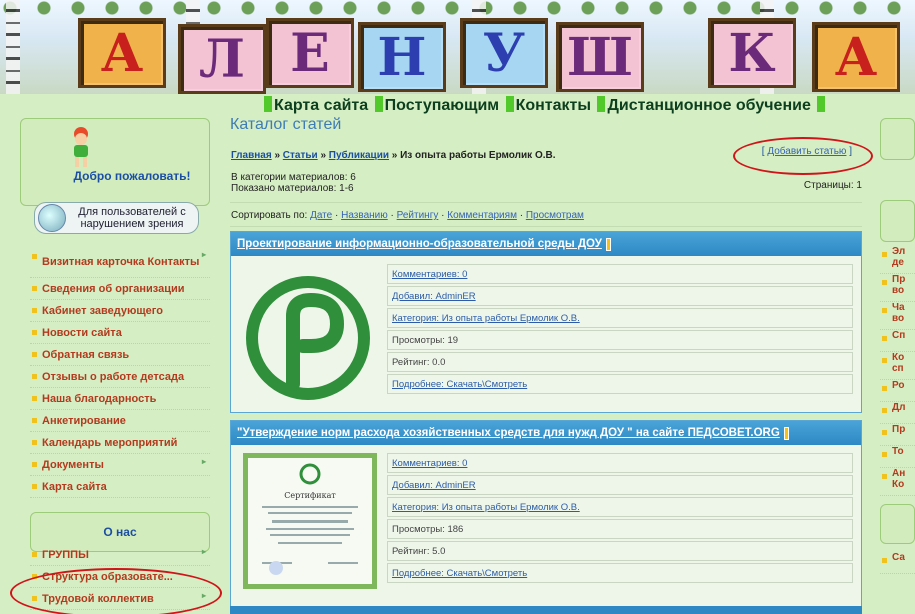  I want to click on letter-block: А, so click(122, 53).